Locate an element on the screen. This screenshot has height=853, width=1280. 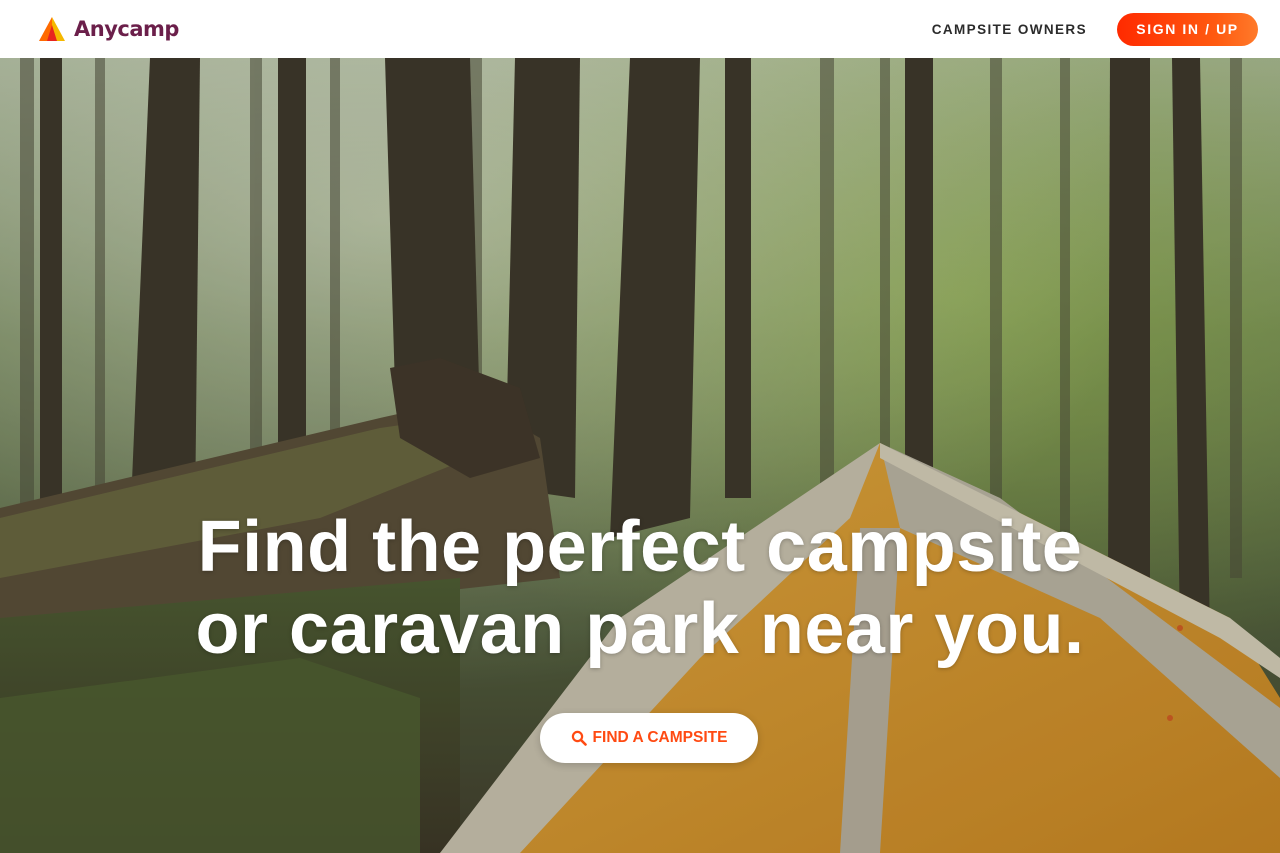
find-campsite-button: FIND A CAMPSITE is located at coordinates (649, 738).